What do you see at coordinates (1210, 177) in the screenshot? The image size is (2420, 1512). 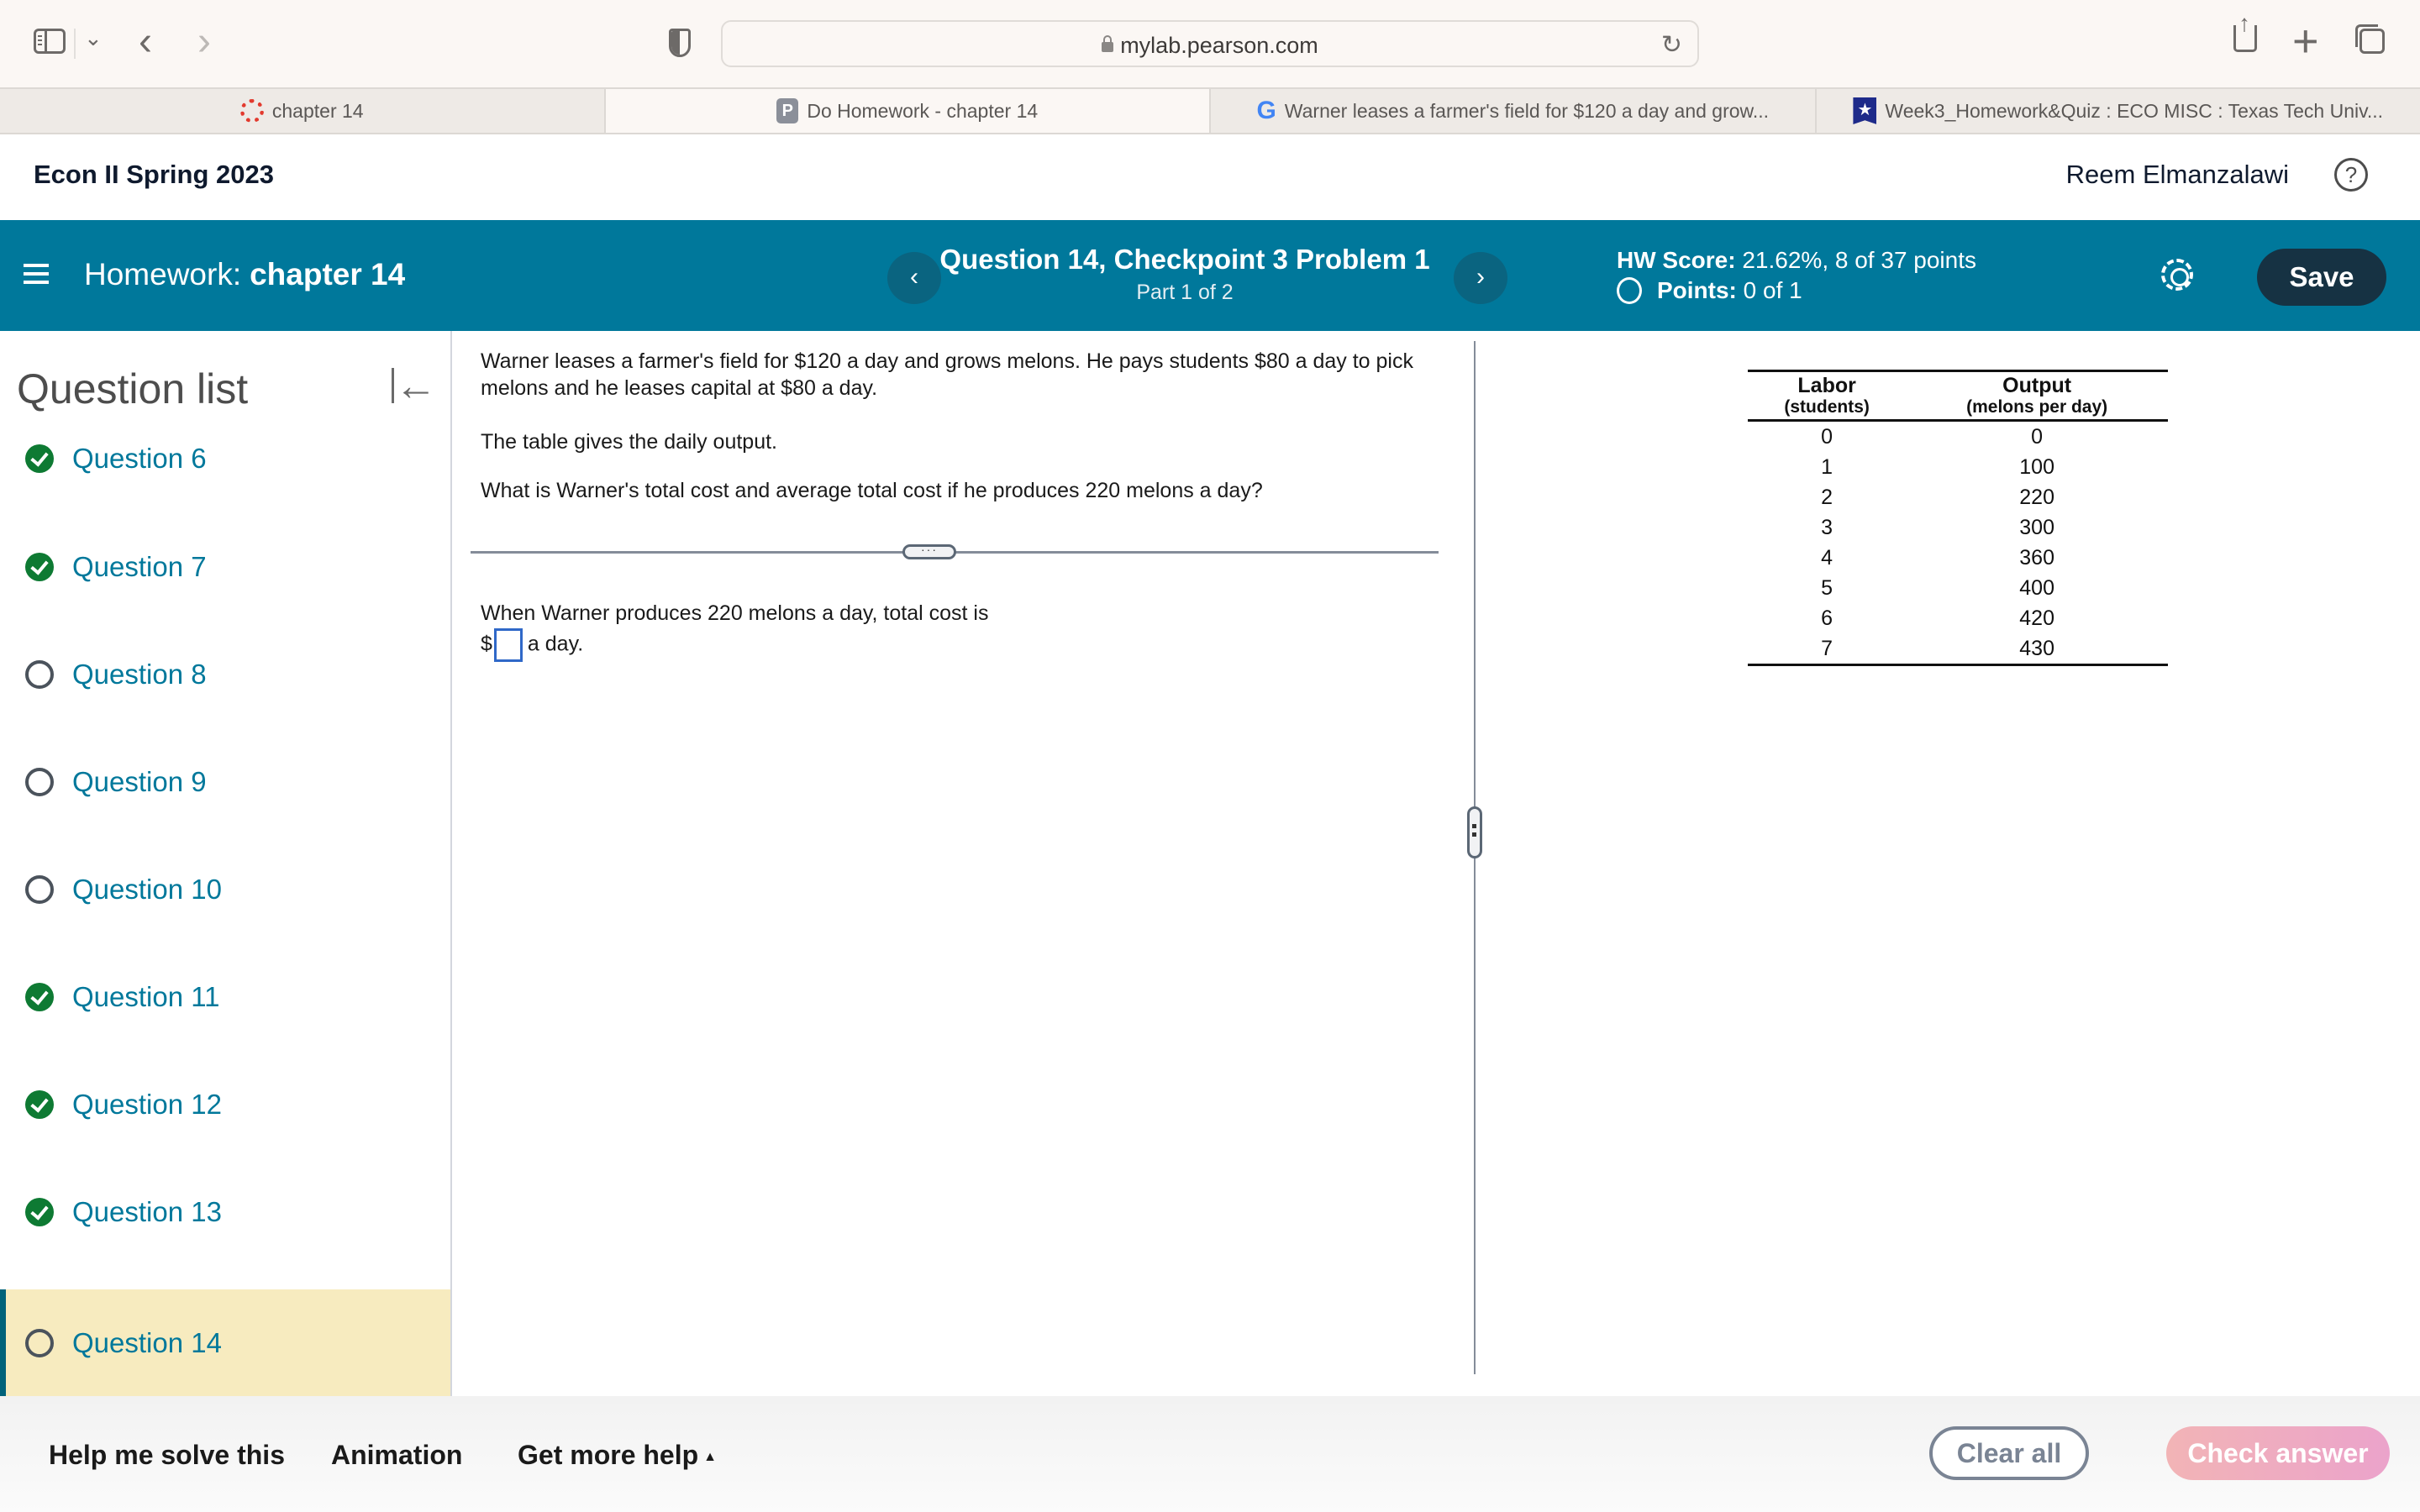 I see `course-header: Econ II Spring 2023 Reem Elmanzalawi ?` at bounding box center [1210, 177].